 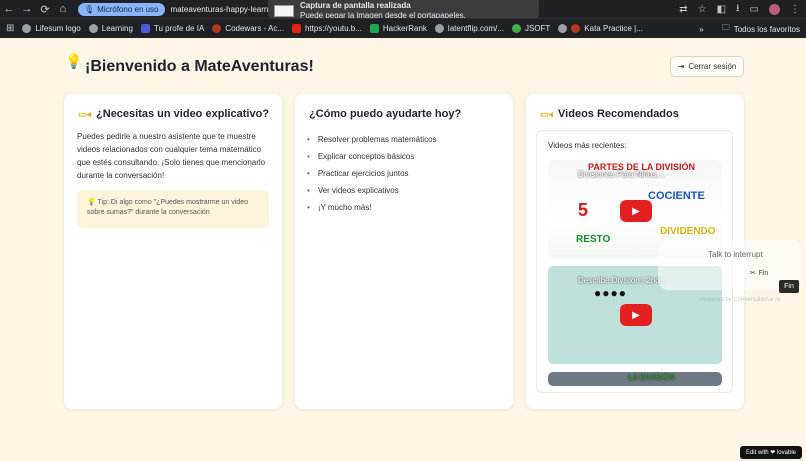 What do you see at coordinates (10, 28) in the screenshot?
I see `apps-grid-icon: ⊞` at bounding box center [10, 28].